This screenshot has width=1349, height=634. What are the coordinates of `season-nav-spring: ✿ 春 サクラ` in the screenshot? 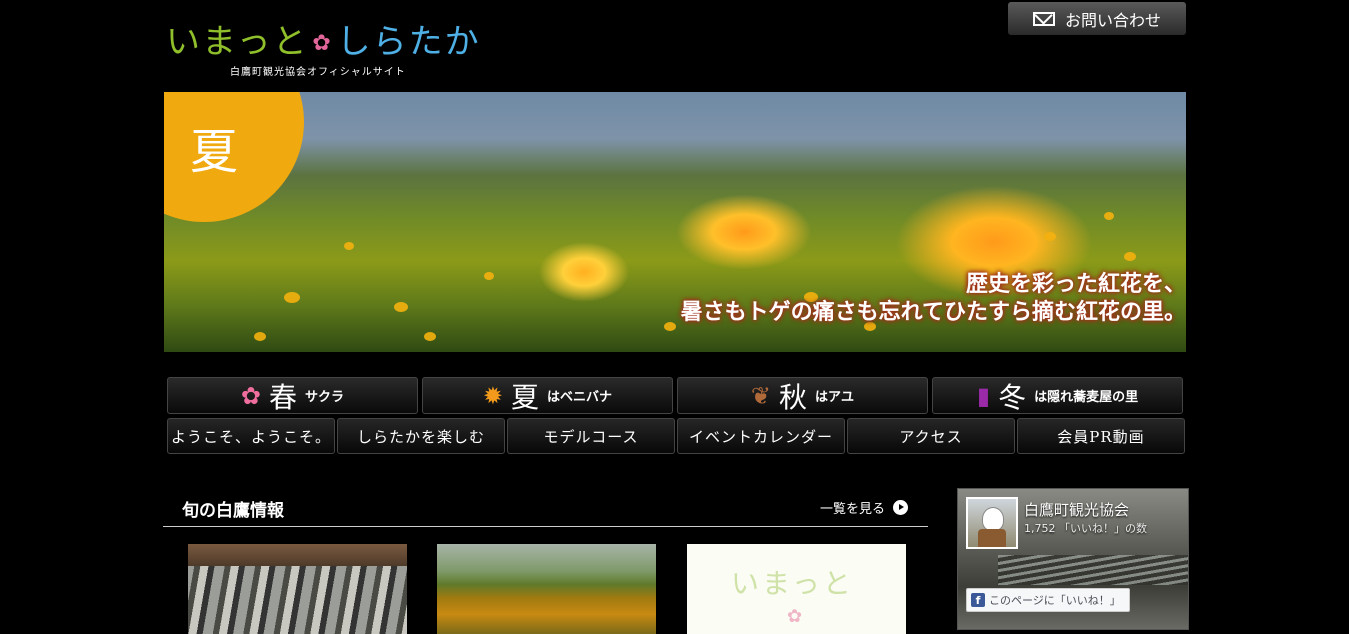 It's located at (292, 395).